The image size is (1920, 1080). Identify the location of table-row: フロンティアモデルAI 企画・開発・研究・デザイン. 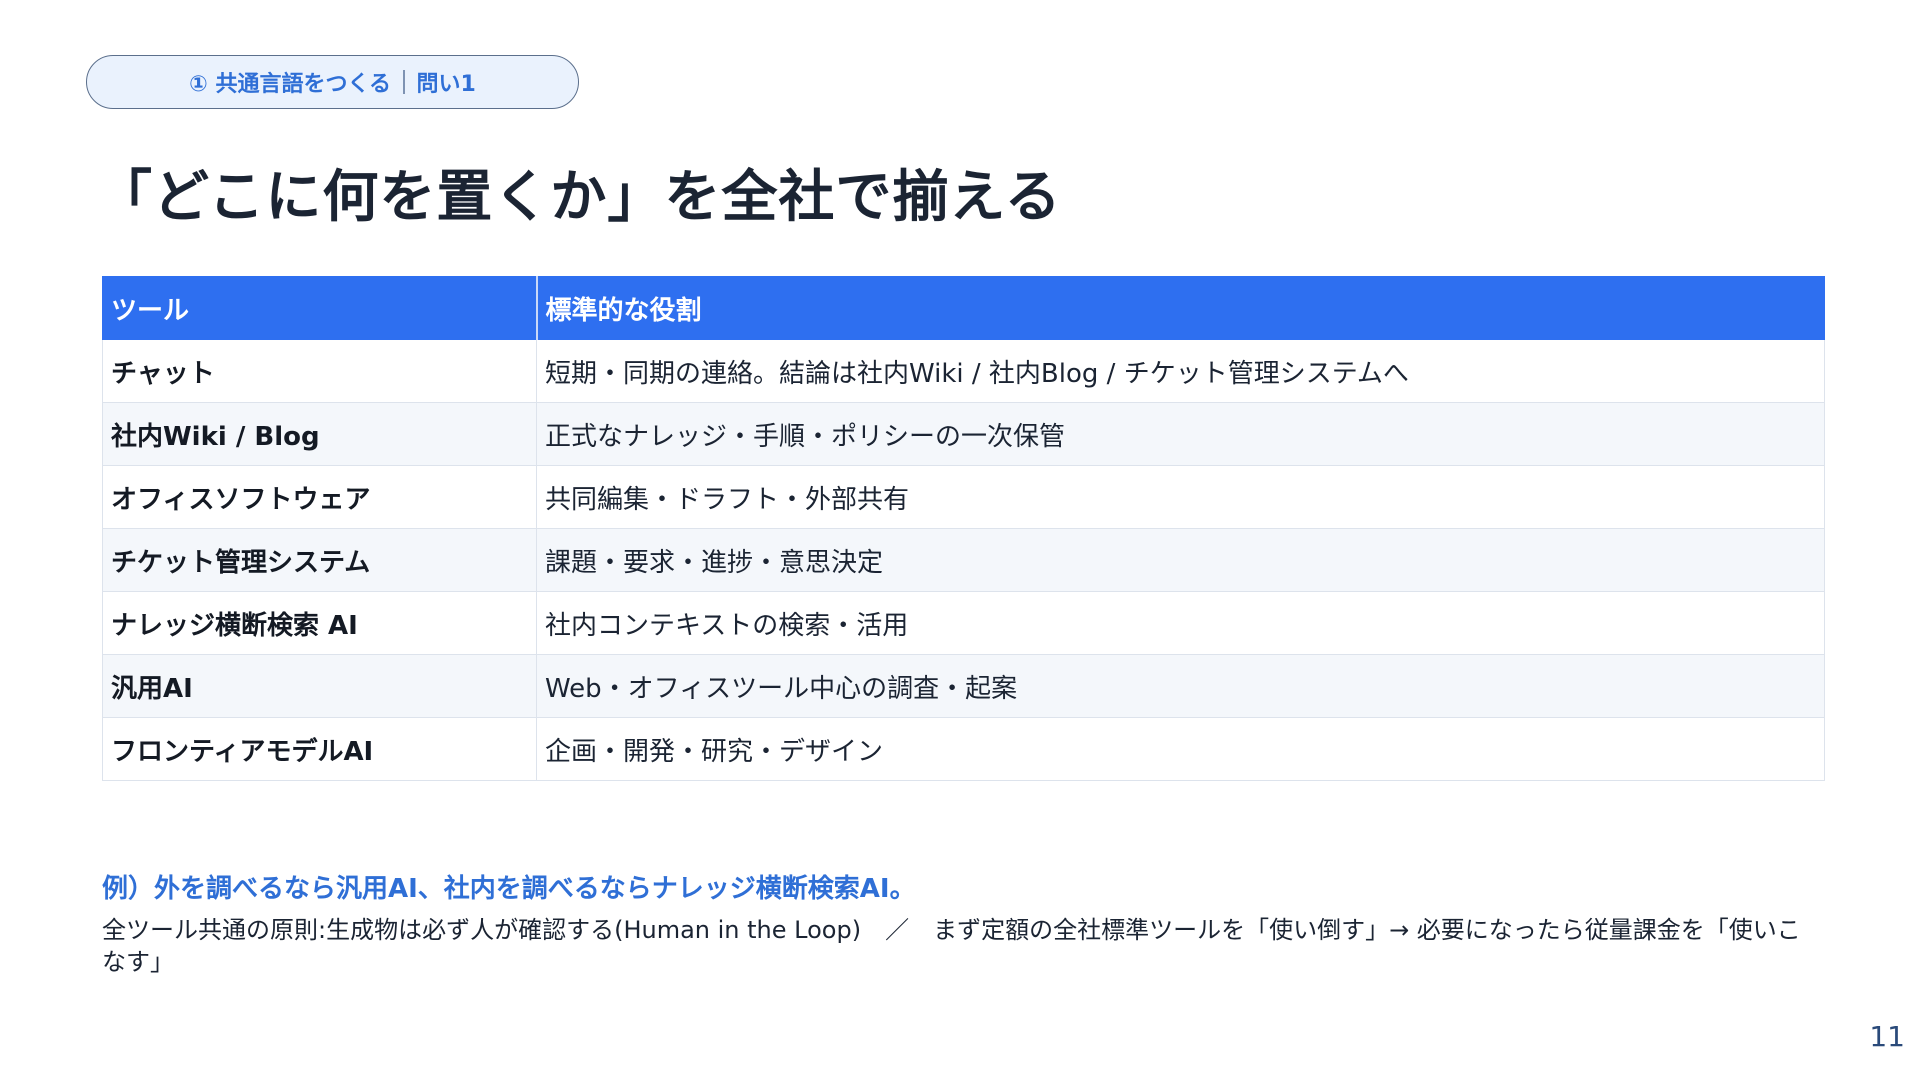
(963, 749).